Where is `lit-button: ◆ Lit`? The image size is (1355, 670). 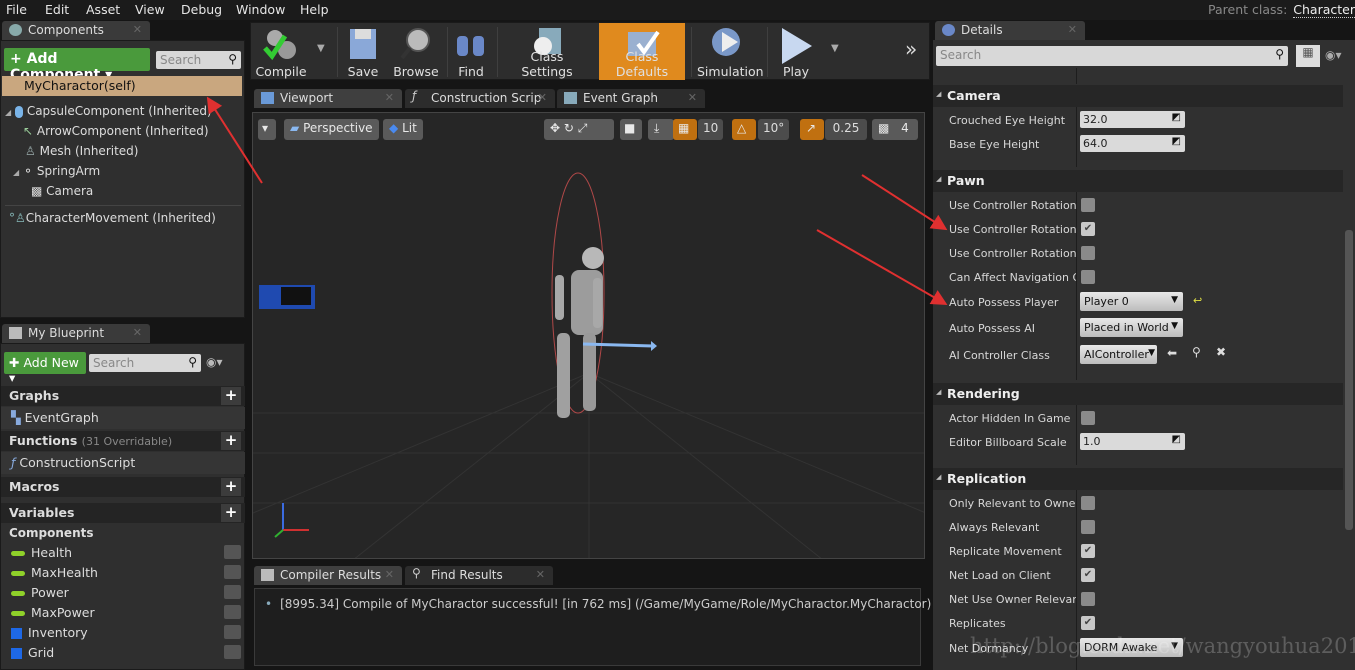 lit-button: ◆ Lit is located at coordinates (403, 129).